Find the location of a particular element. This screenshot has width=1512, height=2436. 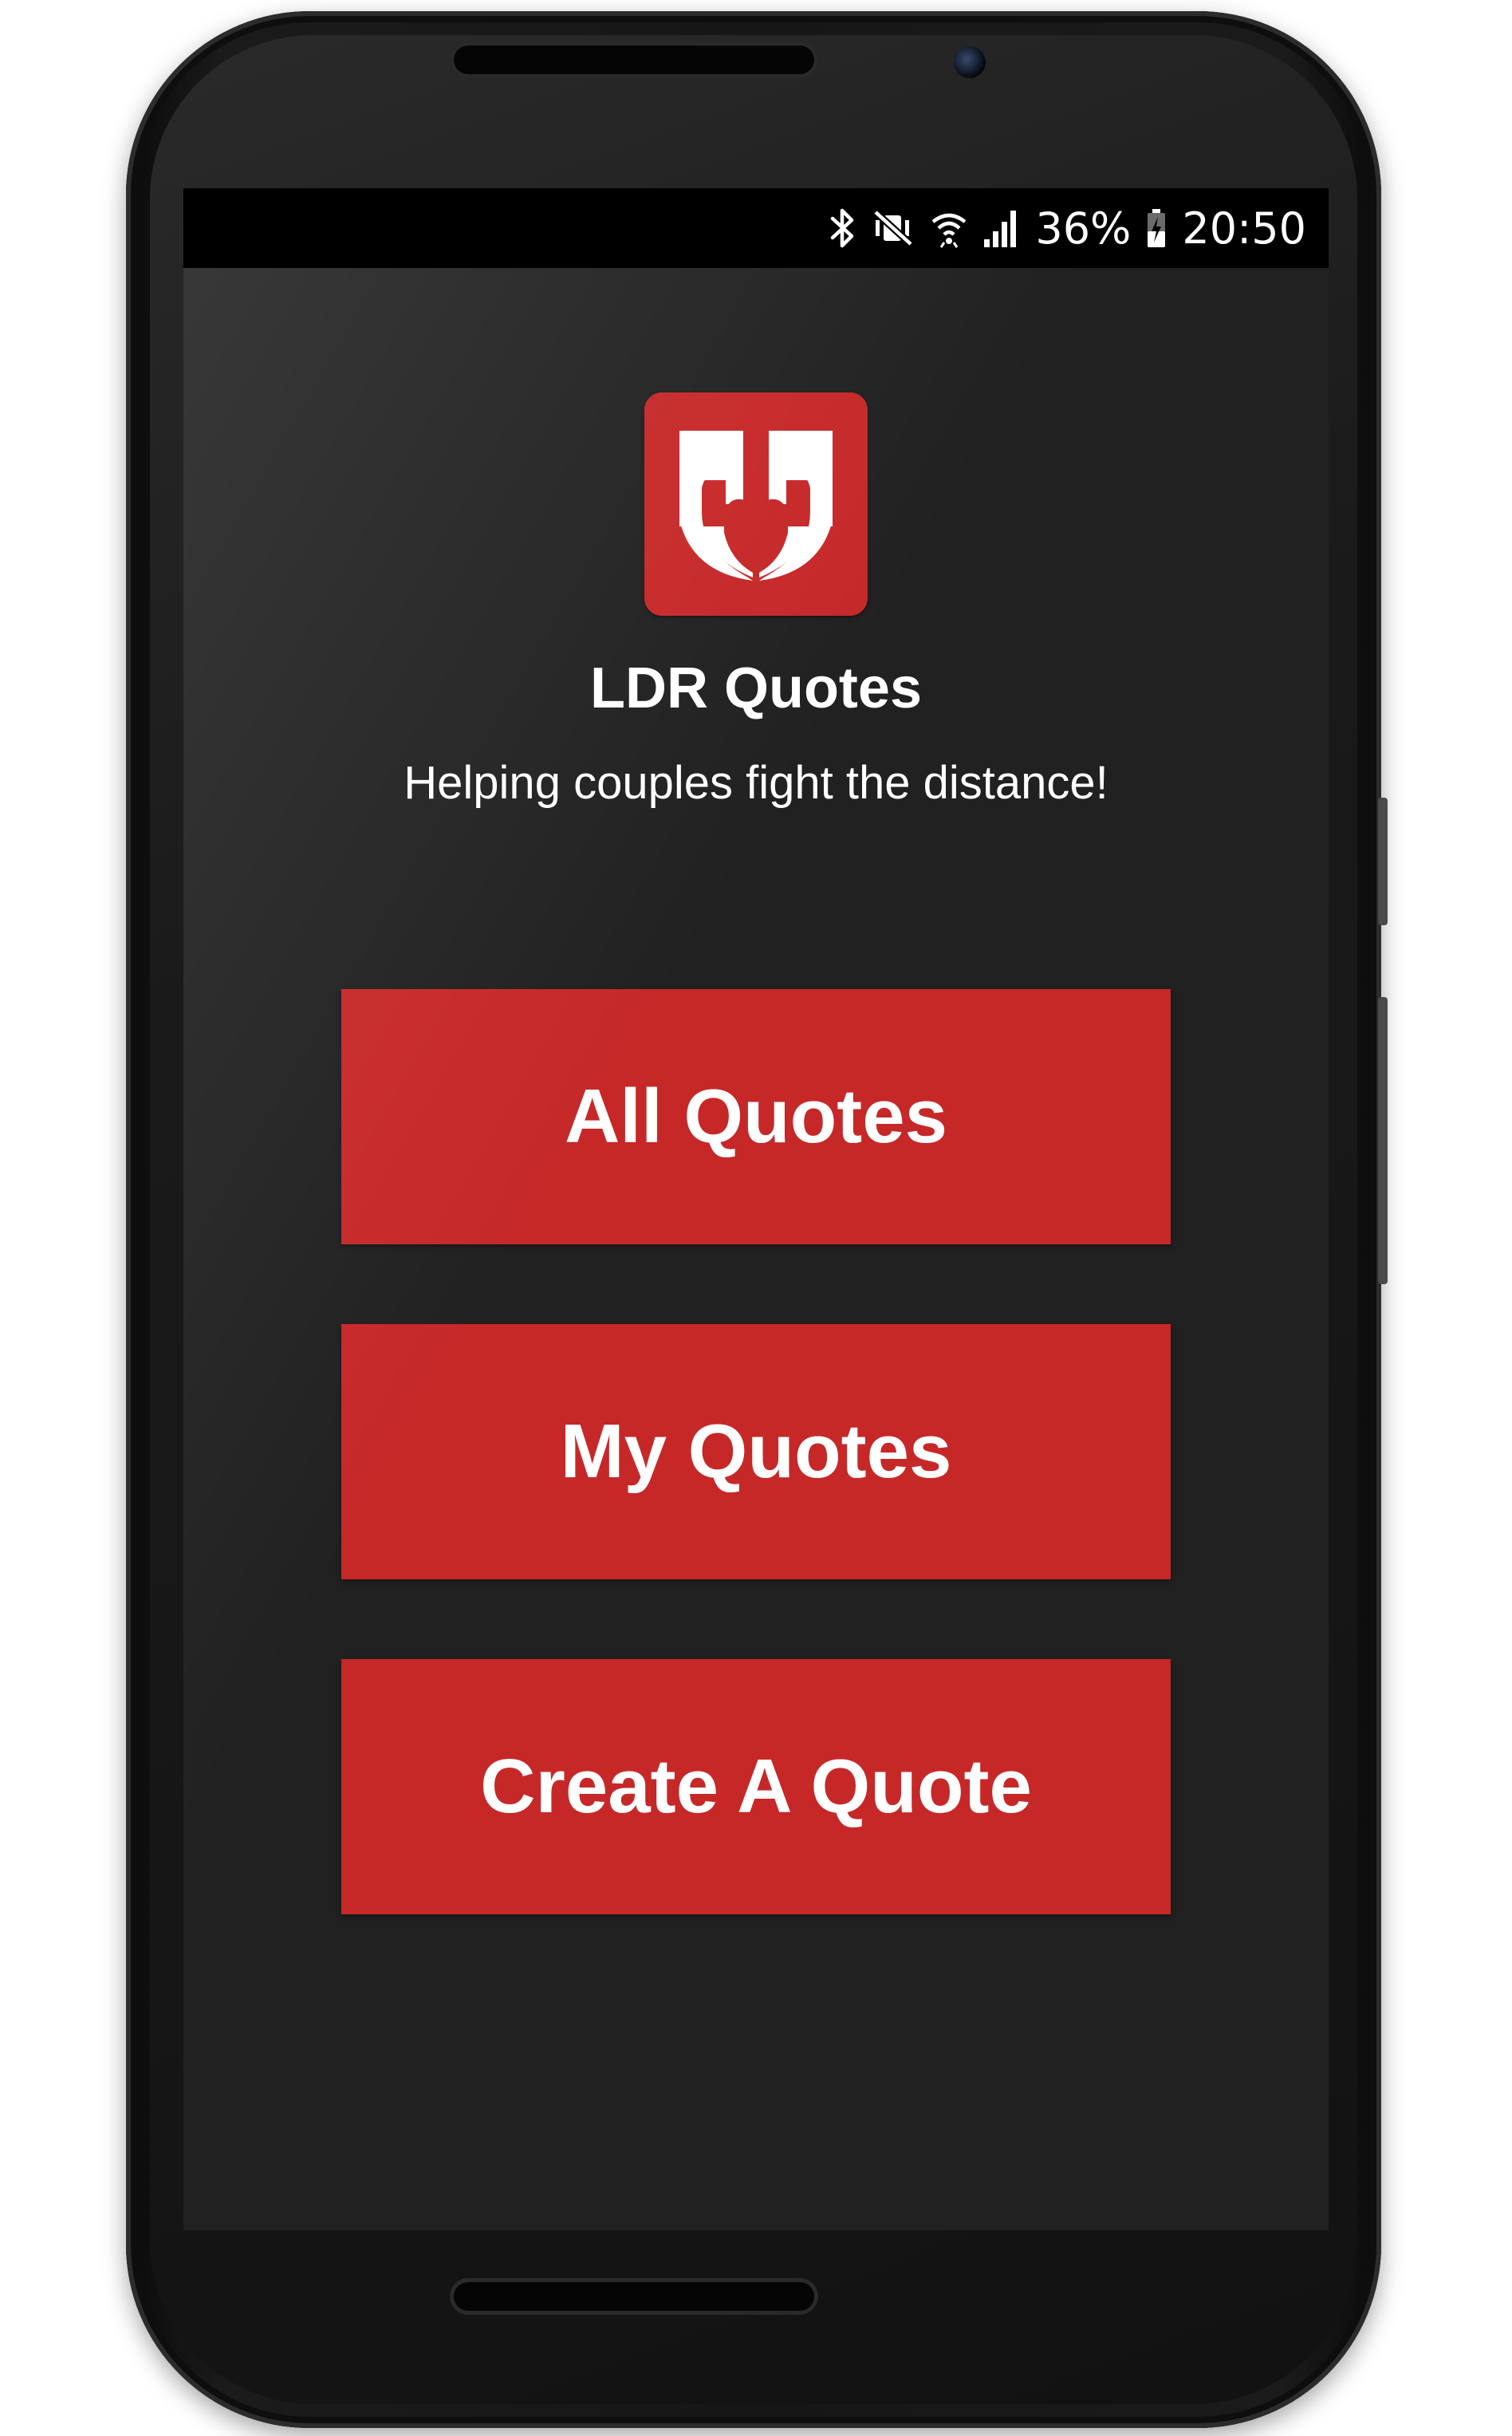

battery-charging-icon is located at coordinates (1156, 228).